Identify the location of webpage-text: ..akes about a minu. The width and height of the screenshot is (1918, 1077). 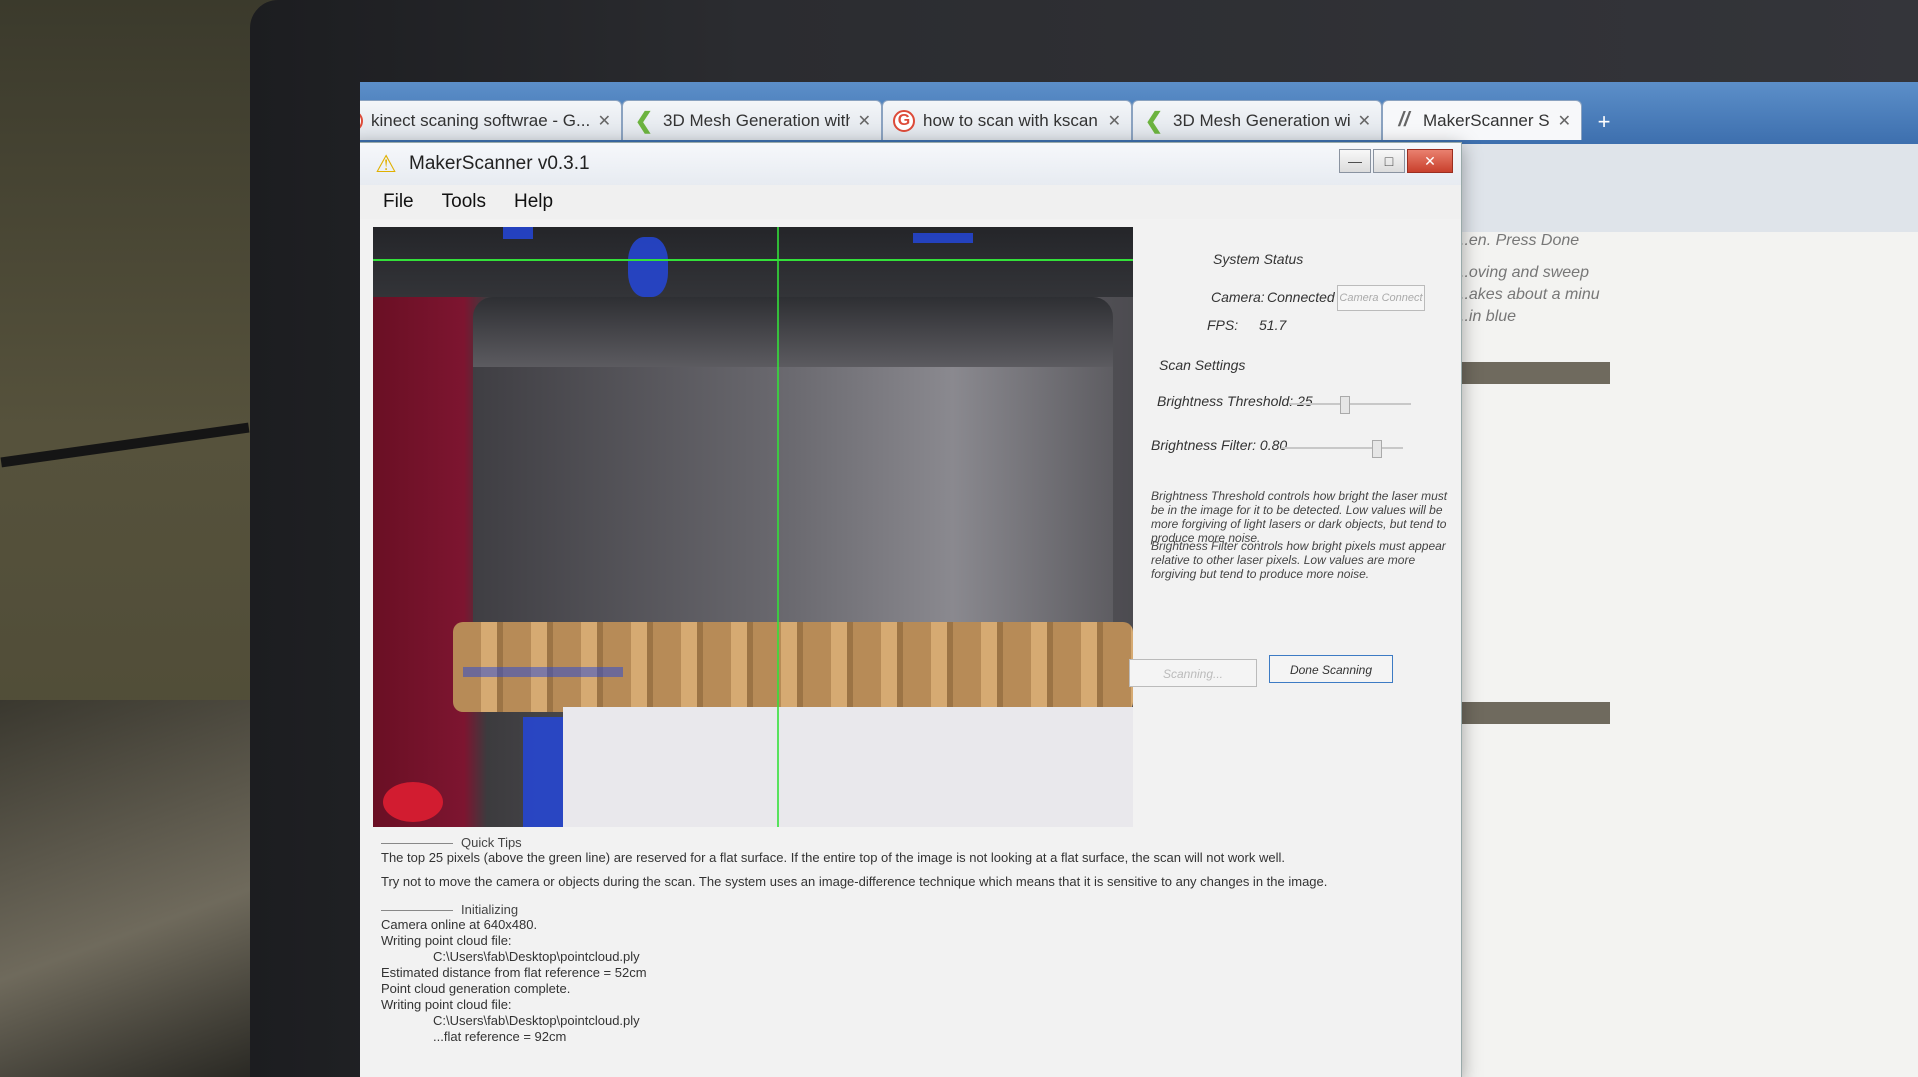
(1530, 294).